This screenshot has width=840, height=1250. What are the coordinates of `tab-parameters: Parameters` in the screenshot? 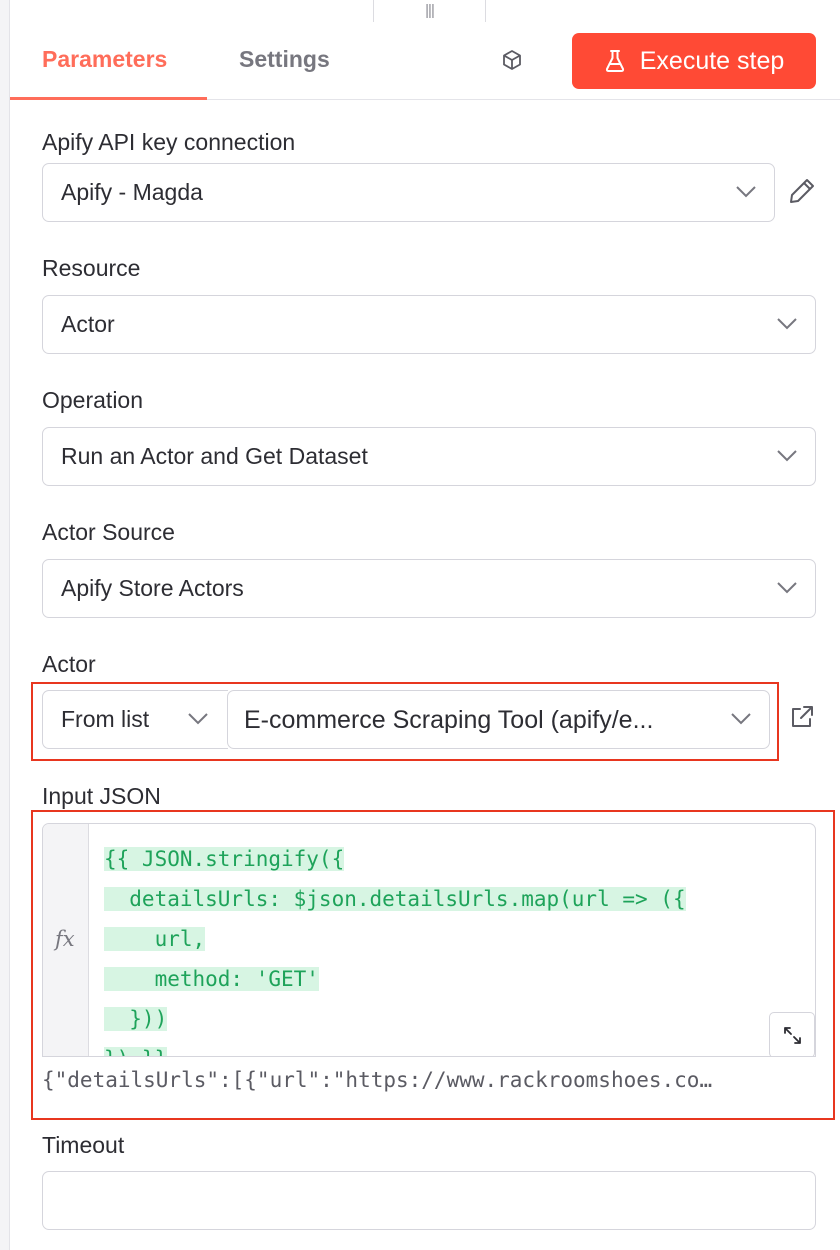 It's located at (104, 59).